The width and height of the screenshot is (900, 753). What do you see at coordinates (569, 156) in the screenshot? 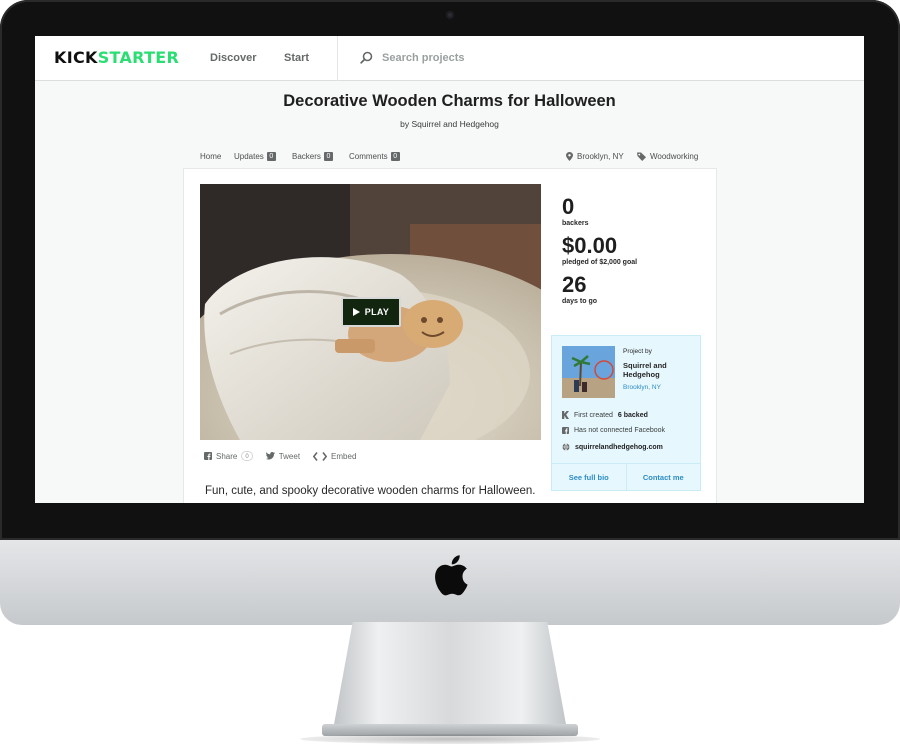
I see `location-pin-icon` at bounding box center [569, 156].